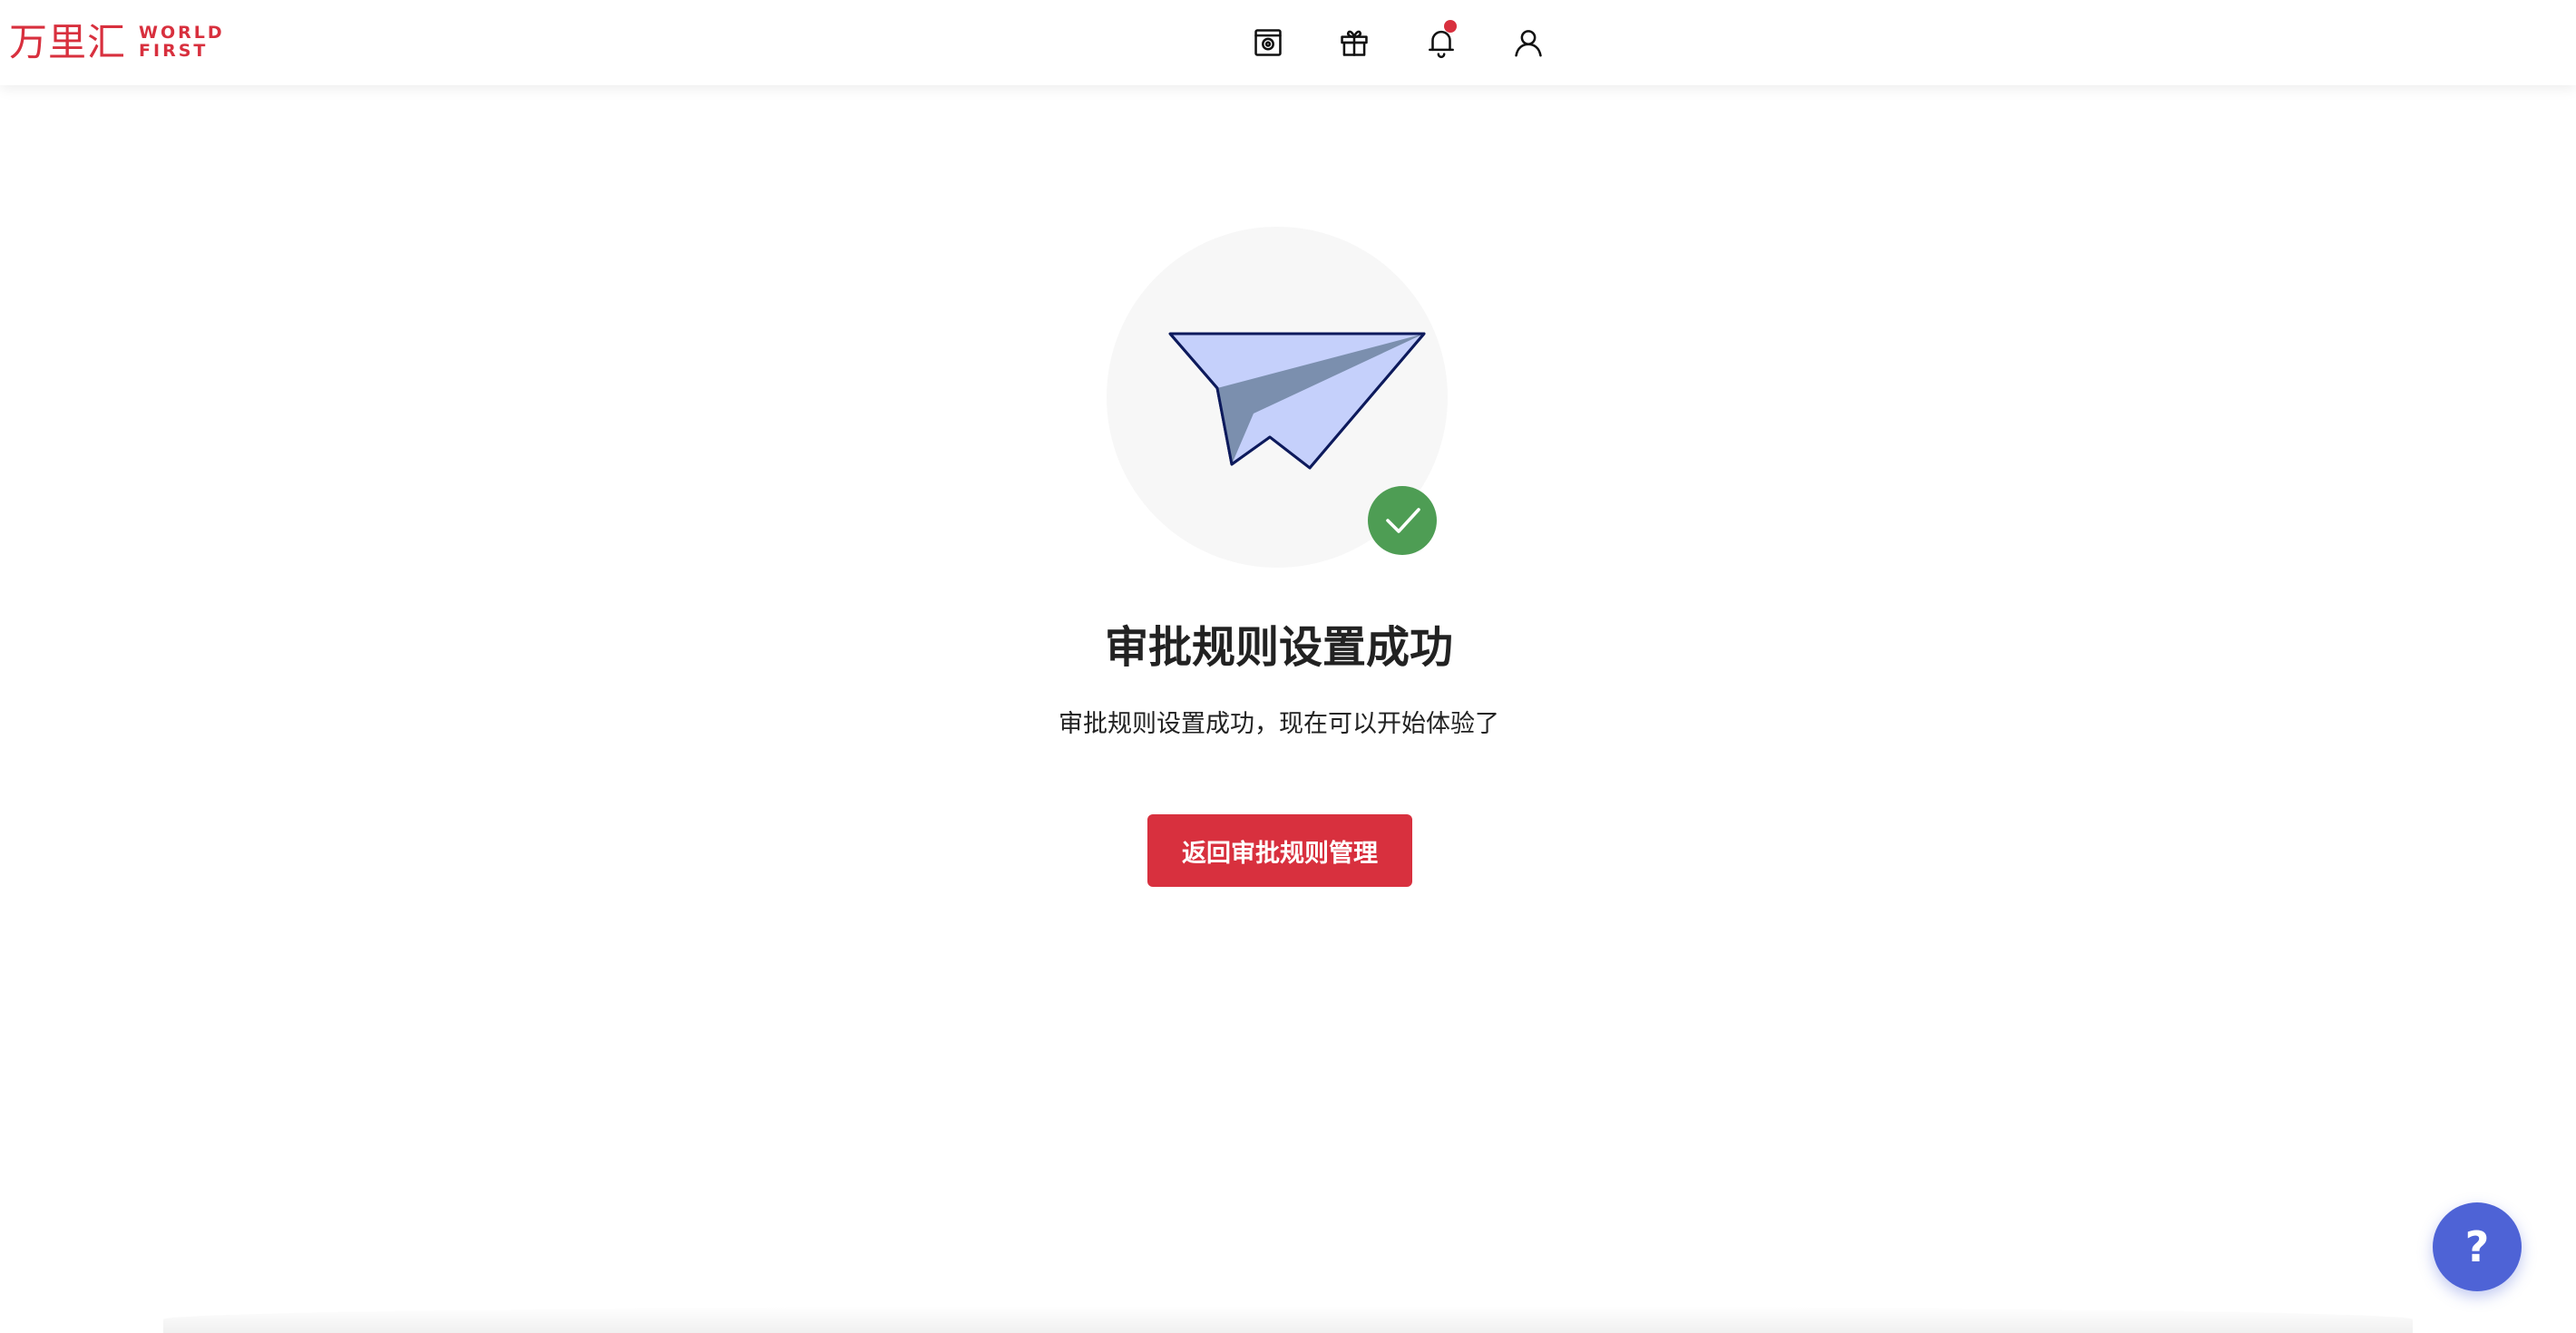 The height and width of the screenshot is (1333, 2576). I want to click on help-button: ?, so click(2477, 1247).